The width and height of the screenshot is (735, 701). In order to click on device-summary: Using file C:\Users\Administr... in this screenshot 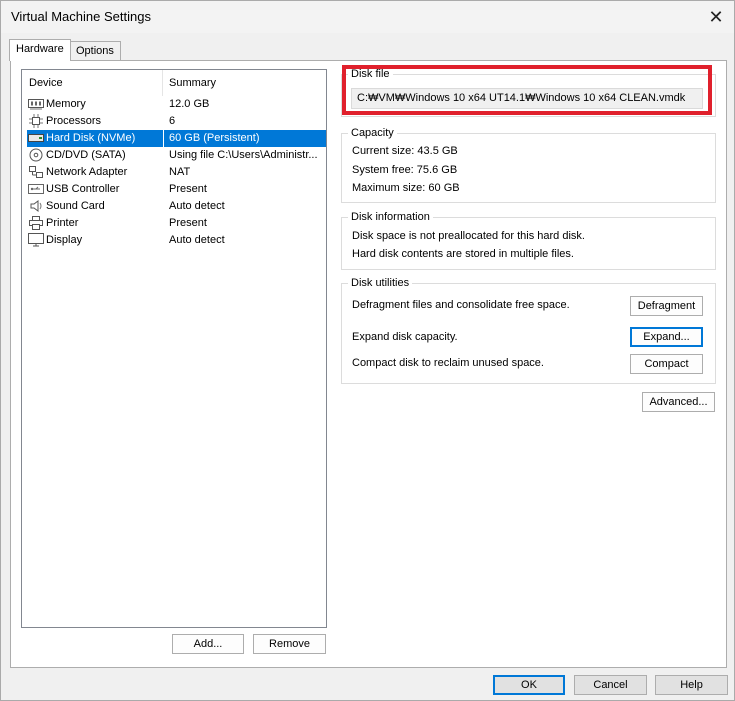, I will do `click(243, 155)`.